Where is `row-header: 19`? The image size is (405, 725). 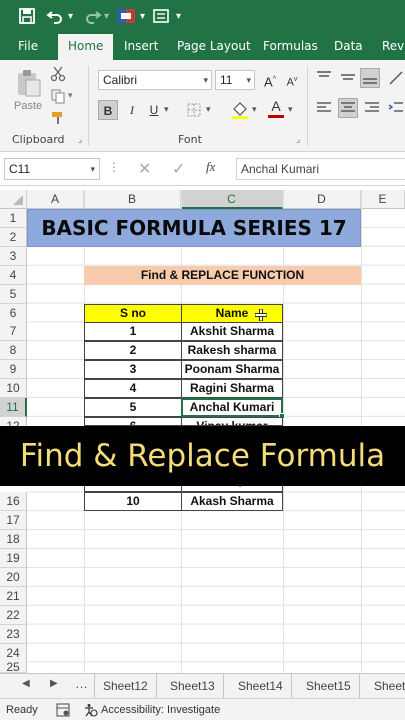
row-header: 19 is located at coordinates (13, 558).